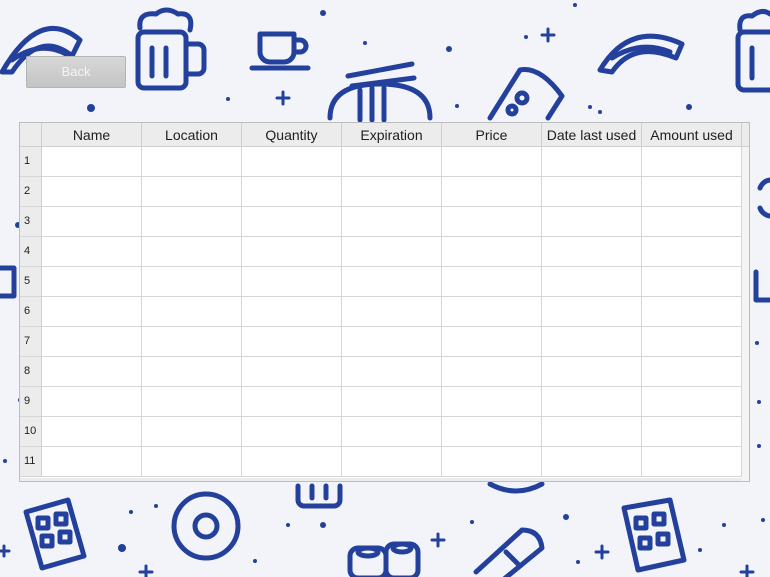 The width and height of the screenshot is (770, 577). What do you see at coordinates (31, 372) in the screenshot?
I see `row-header: 8` at bounding box center [31, 372].